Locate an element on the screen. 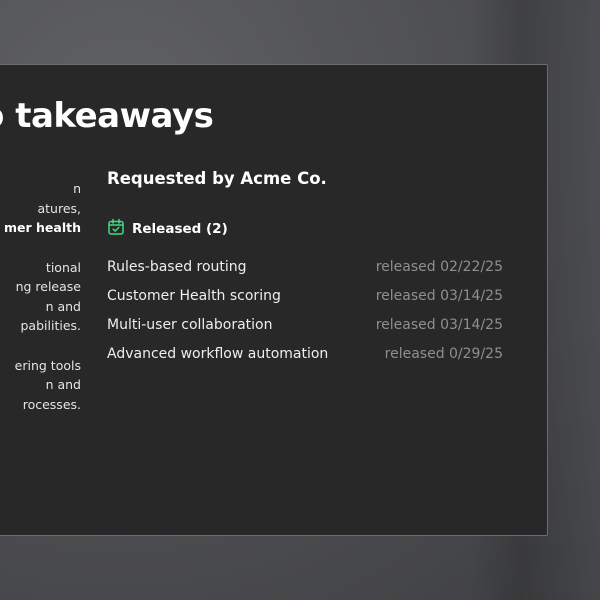  item-name: Advanced workflow automation is located at coordinates (218, 353).